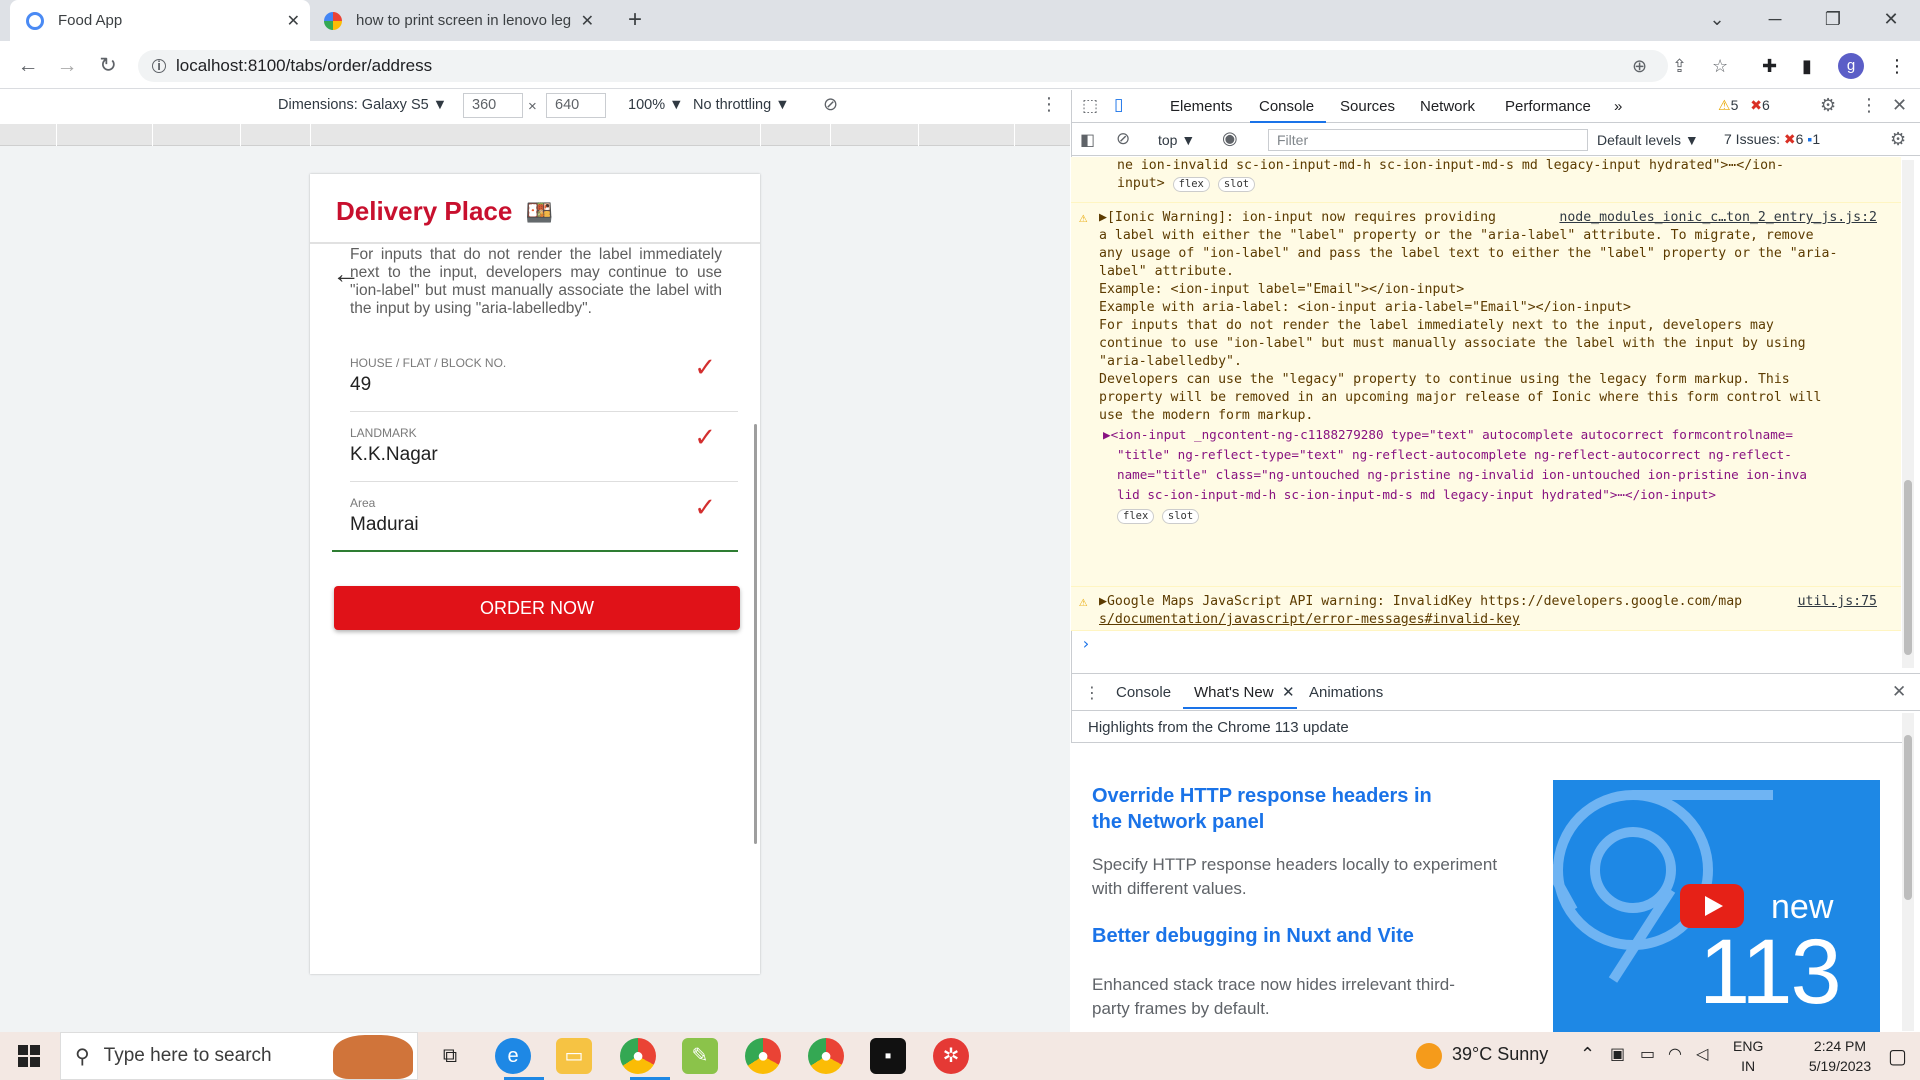  What do you see at coordinates (513, 1056) in the screenshot?
I see `edge-icon: e` at bounding box center [513, 1056].